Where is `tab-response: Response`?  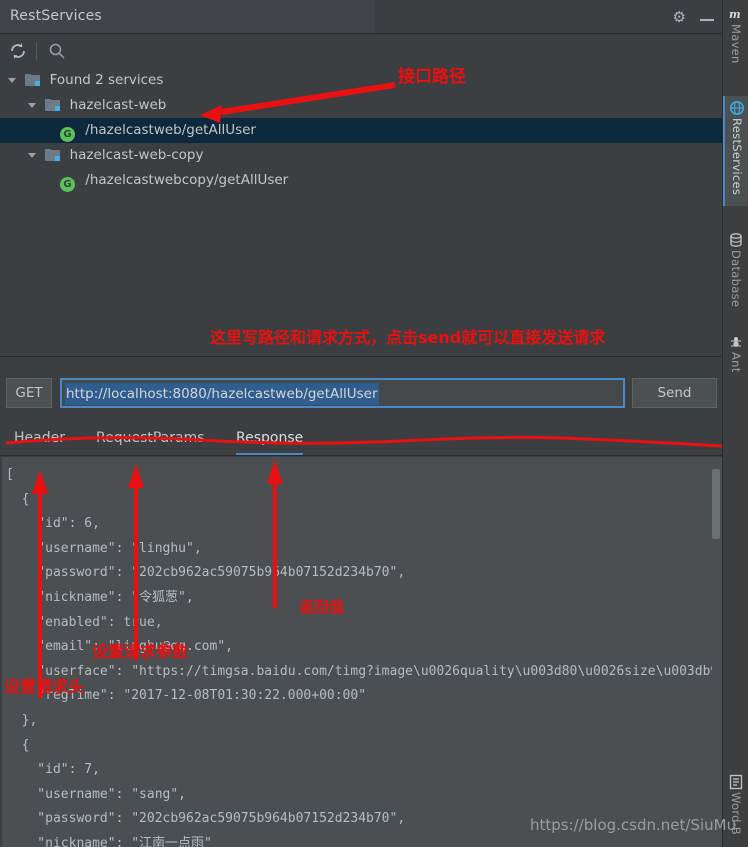 tab-response: Response is located at coordinates (270, 439).